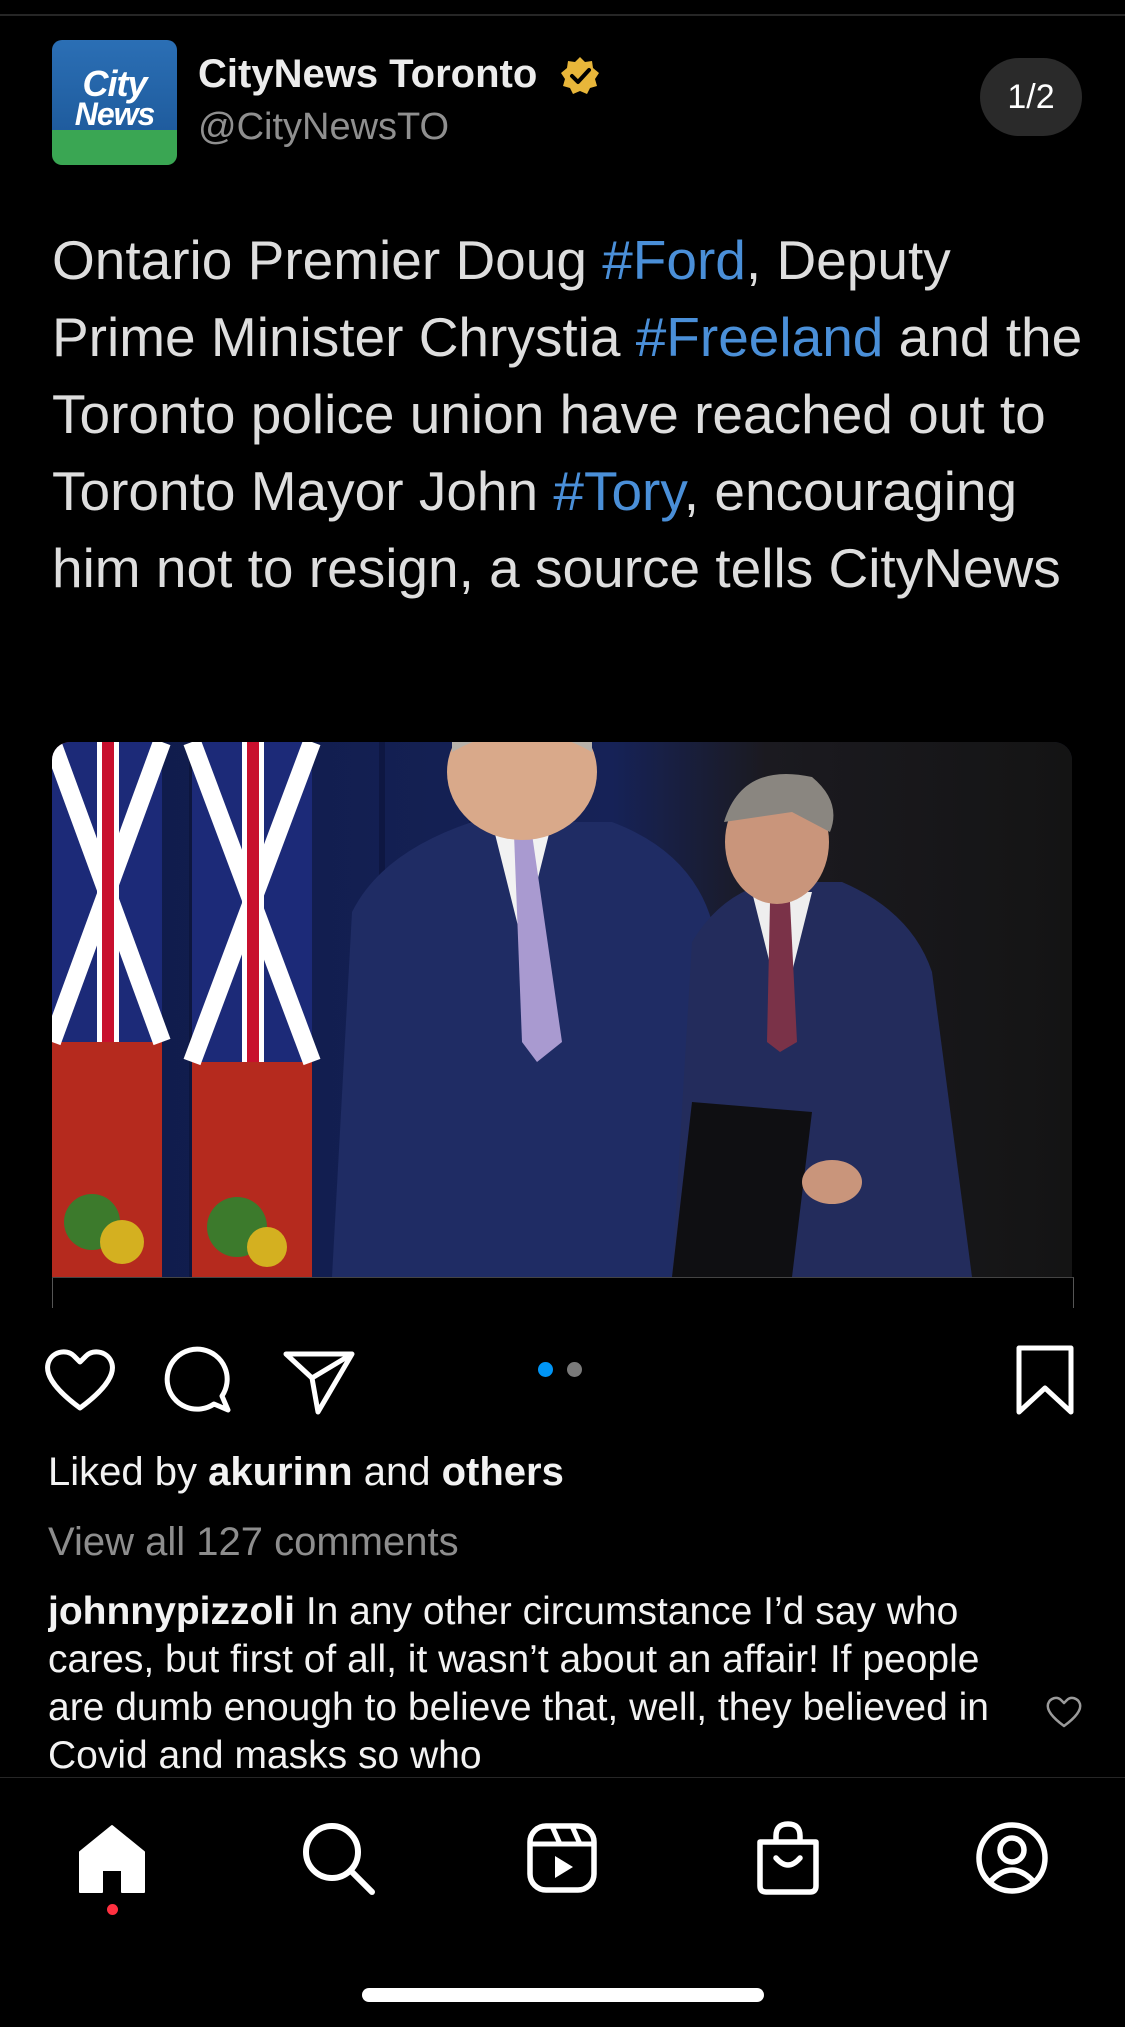 This screenshot has width=1125, height=2027. What do you see at coordinates (112, 1909) in the screenshot?
I see `home-notification-dot` at bounding box center [112, 1909].